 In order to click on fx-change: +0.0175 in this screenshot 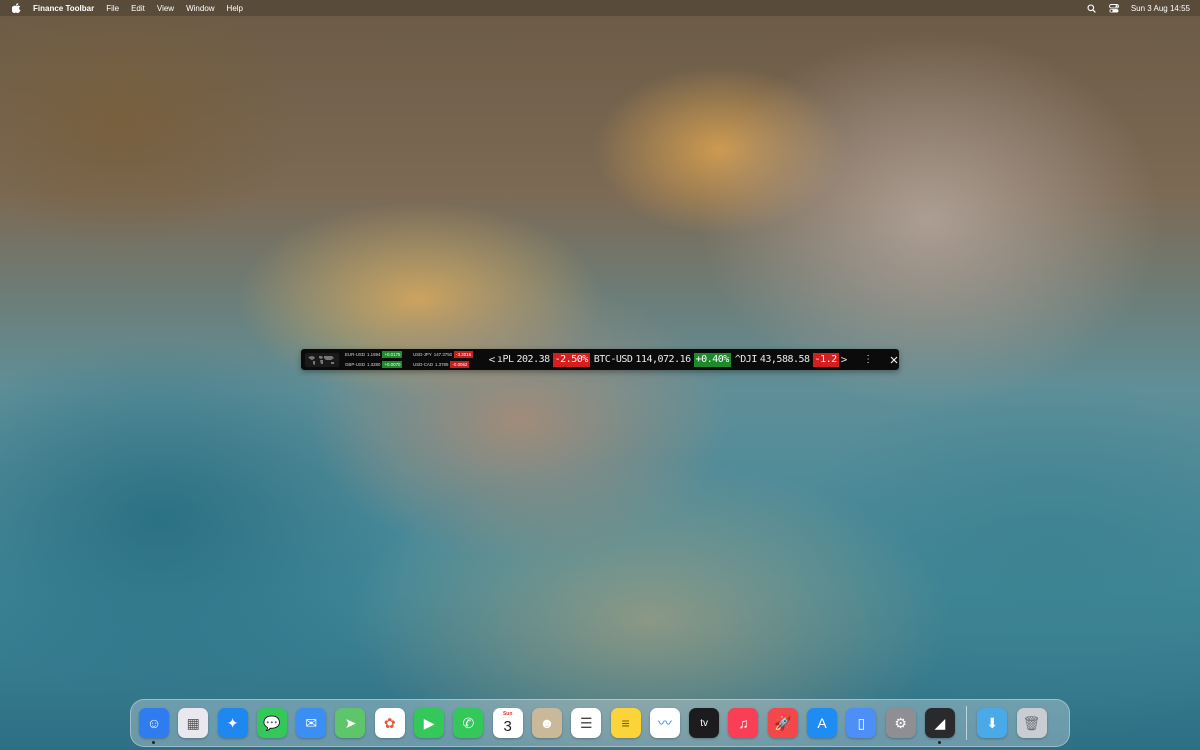, I will do `click(392, 354)`.